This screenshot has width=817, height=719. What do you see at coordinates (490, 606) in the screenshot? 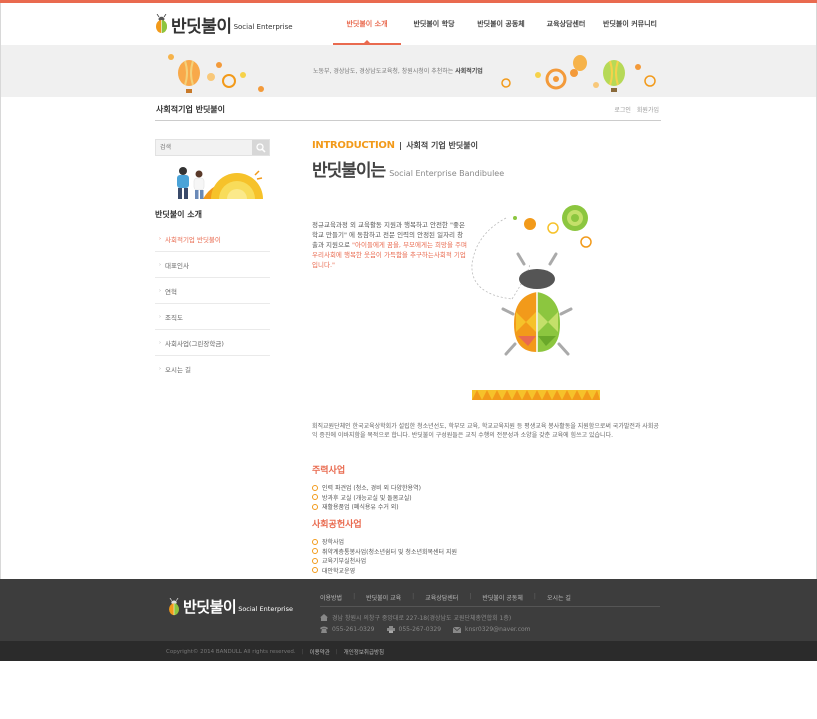
I see `footer-divider` at bounding box center [490, 606].